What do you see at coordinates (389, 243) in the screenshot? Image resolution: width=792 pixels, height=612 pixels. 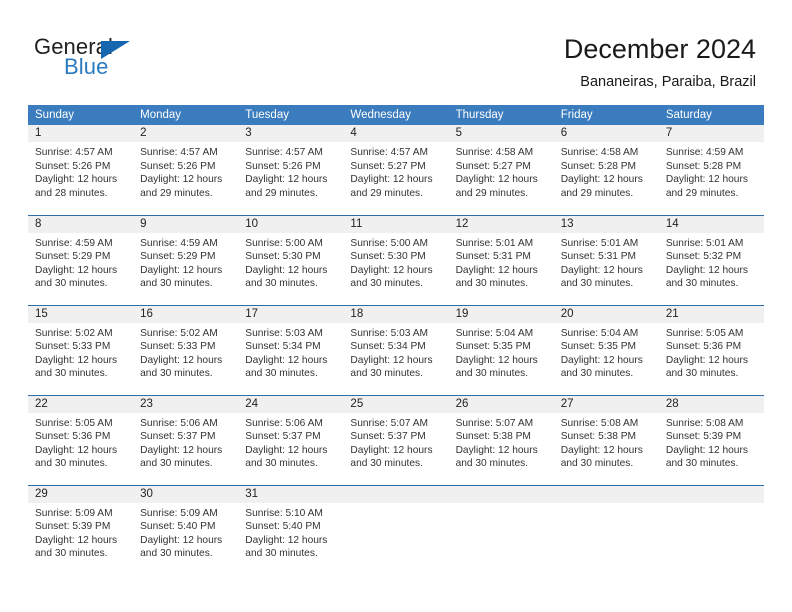 I see `sunrise-text: Sunrise: 5:00 AM` at bounding box center [389, 243].